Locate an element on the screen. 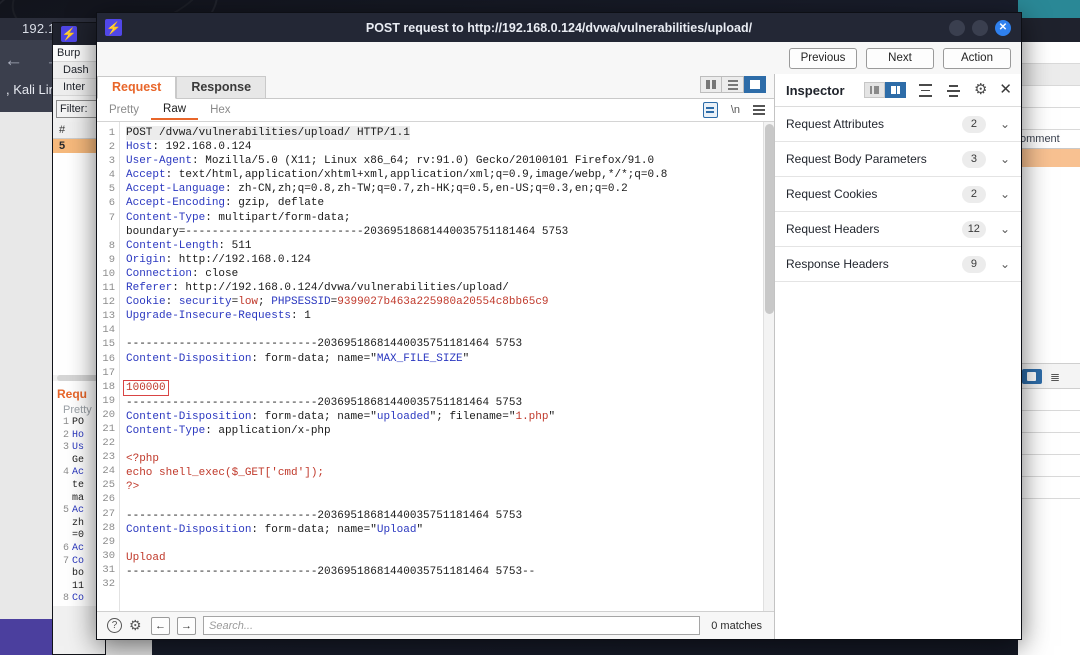 This screenshot has width=1080, height=655. tab-hex: Hex is located at coordinates (220, 110).